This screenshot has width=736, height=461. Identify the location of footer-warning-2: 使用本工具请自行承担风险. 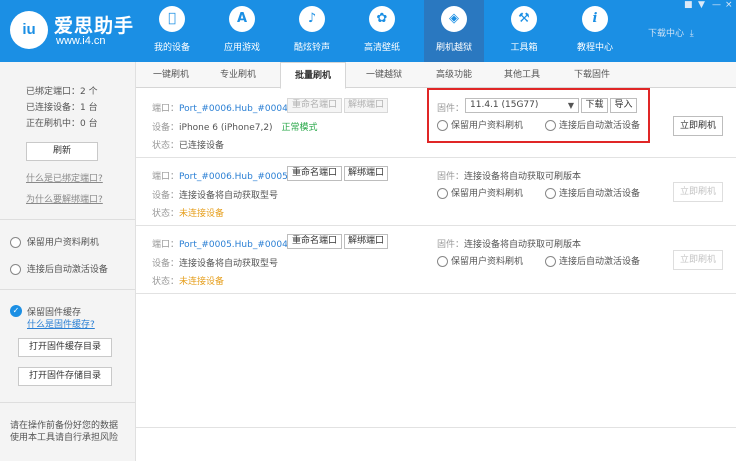
(64, 438).